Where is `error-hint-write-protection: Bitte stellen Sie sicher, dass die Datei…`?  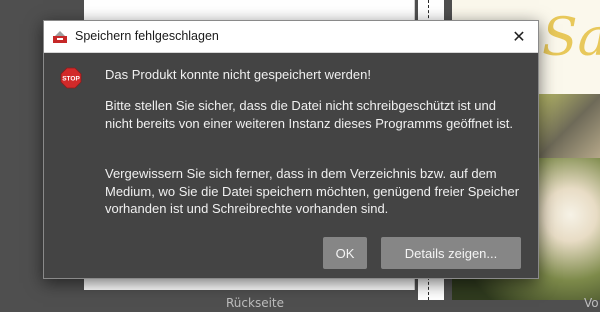 error-hint-write-protection: Bitte stellen Sie sicher, dass die Datei… is located at coordinates (309, 114).